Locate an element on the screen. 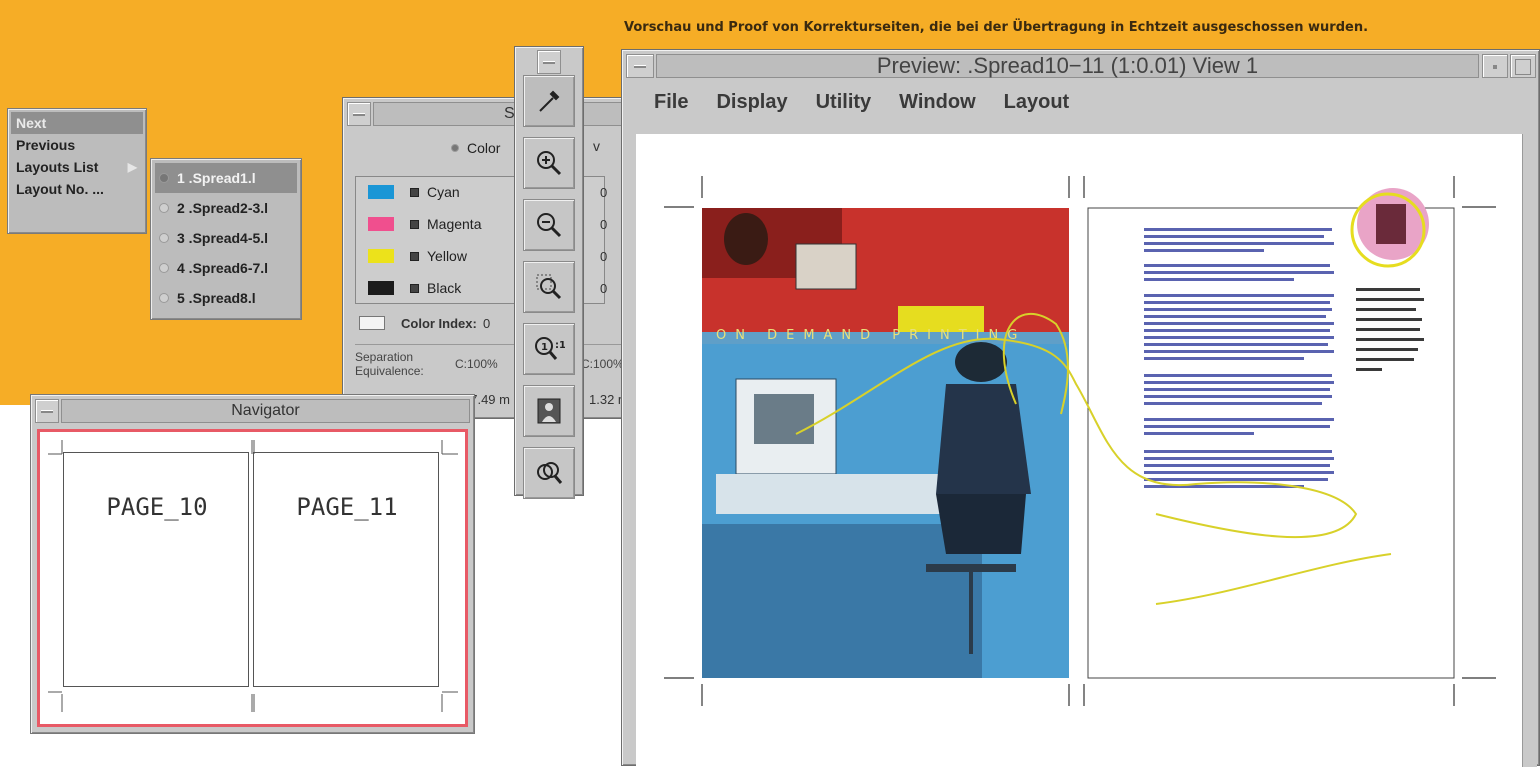 This screenshot has height=767, width=1540. ink-name: Magenta is located at coordinates (454, 224).